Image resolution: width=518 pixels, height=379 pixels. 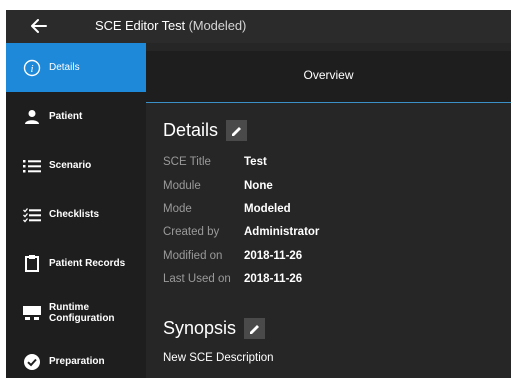 I want to click on edit-synopsis-button, so click(x=255, y=328).